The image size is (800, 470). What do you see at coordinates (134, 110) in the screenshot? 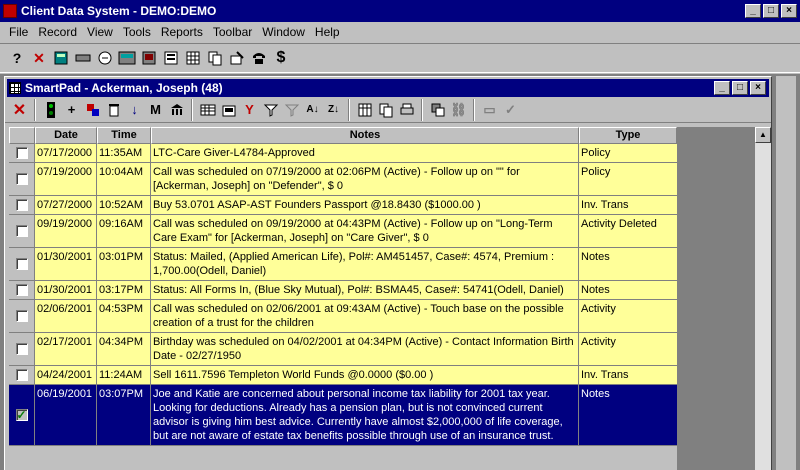
I see `insert-below-icon: ↓` at bounding box center [134, 110].